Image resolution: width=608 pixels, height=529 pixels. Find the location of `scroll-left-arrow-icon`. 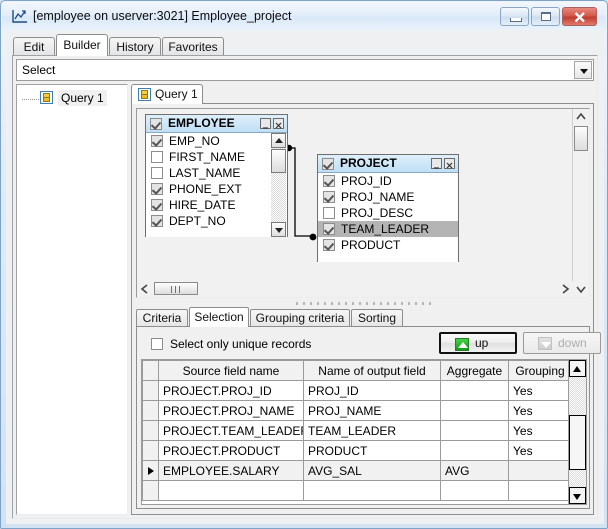

scroll-left-arrow-icon is located at coordinates (145, 289).